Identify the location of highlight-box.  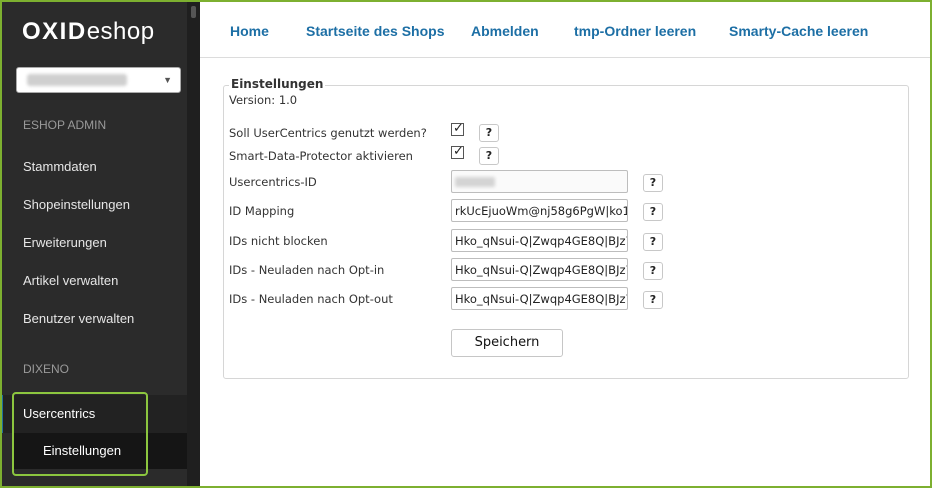
(80, 434).